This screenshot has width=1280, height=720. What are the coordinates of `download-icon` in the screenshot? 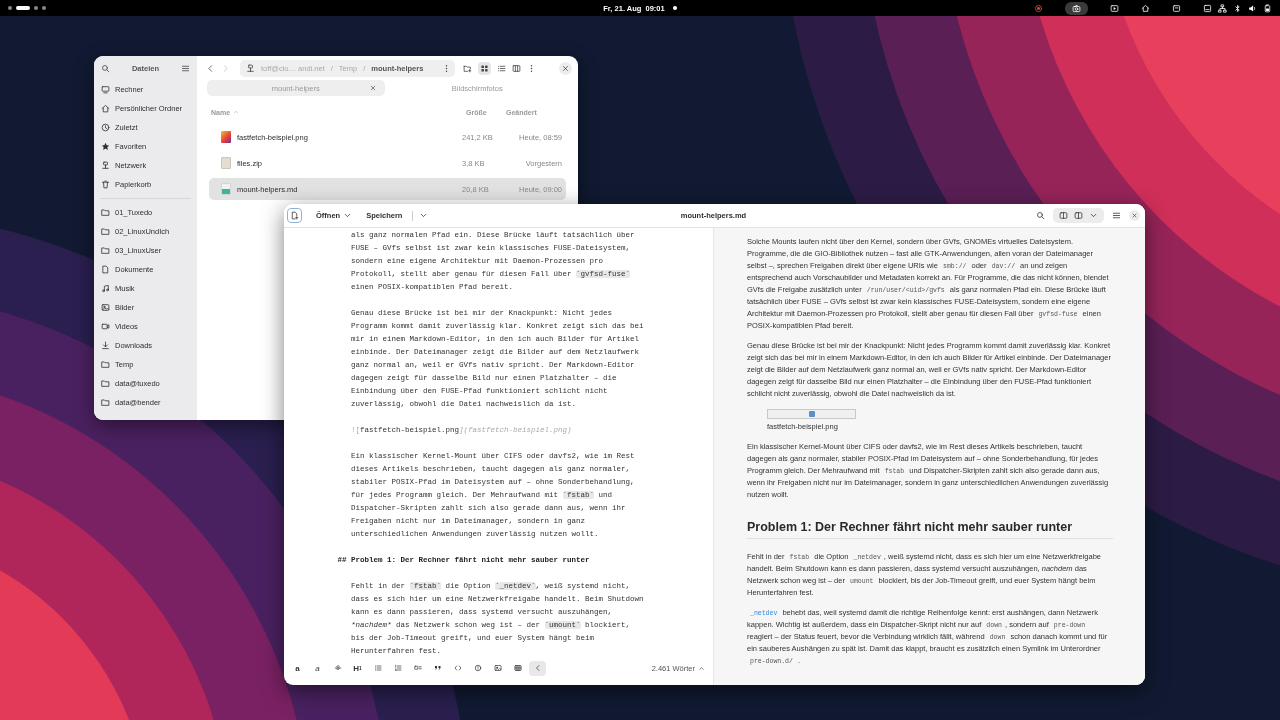 It's located at (105, 345).